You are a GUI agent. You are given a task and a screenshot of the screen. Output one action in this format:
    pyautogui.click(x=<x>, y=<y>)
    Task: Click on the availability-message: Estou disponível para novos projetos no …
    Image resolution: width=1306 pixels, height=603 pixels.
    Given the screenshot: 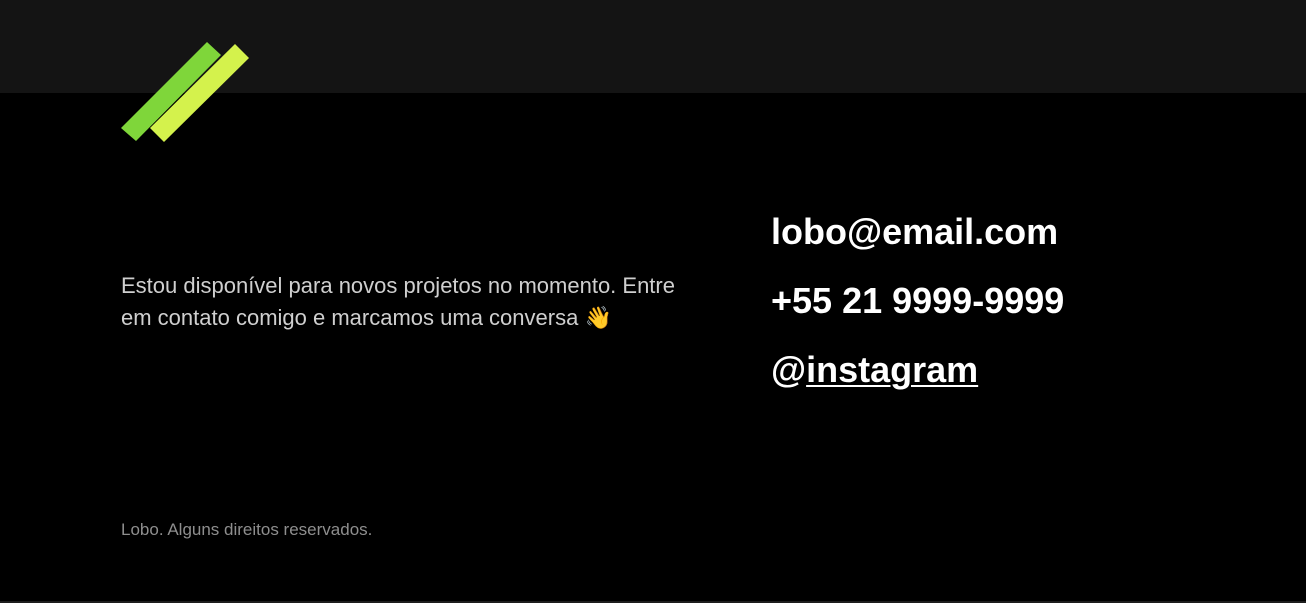 What is the action you would take?
    pyautogui.click(x=401, y=302)
    